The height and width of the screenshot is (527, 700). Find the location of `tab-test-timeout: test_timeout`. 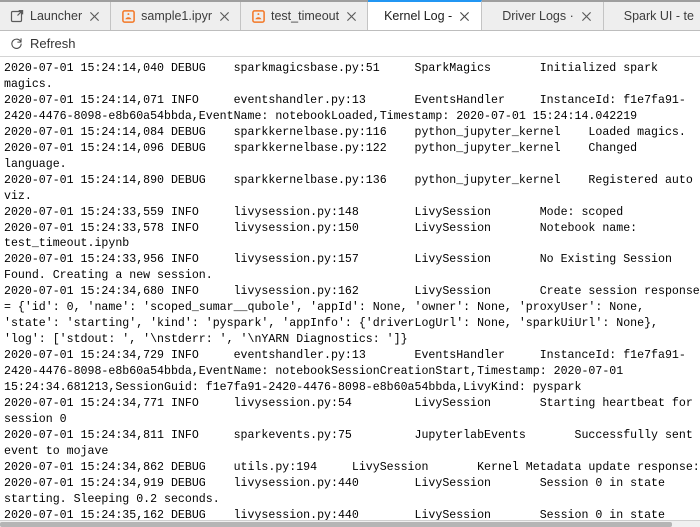

tab-test-timeout: test_timeout is located at coordinates (305, 16).